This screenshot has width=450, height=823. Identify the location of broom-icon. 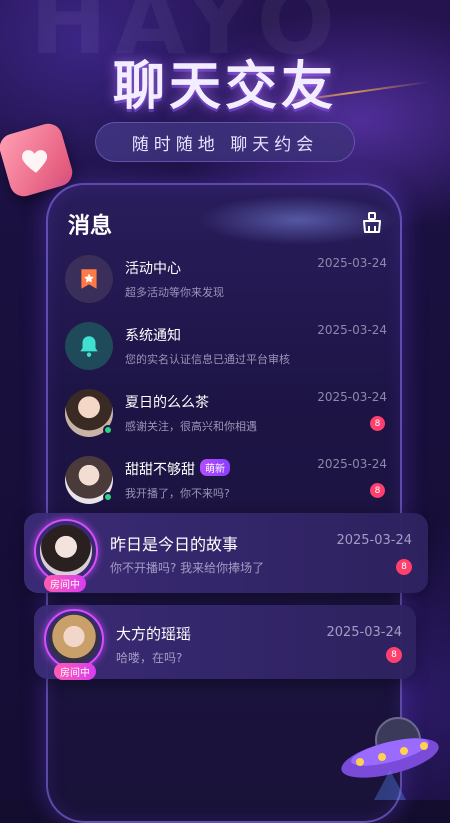
(372, 223).